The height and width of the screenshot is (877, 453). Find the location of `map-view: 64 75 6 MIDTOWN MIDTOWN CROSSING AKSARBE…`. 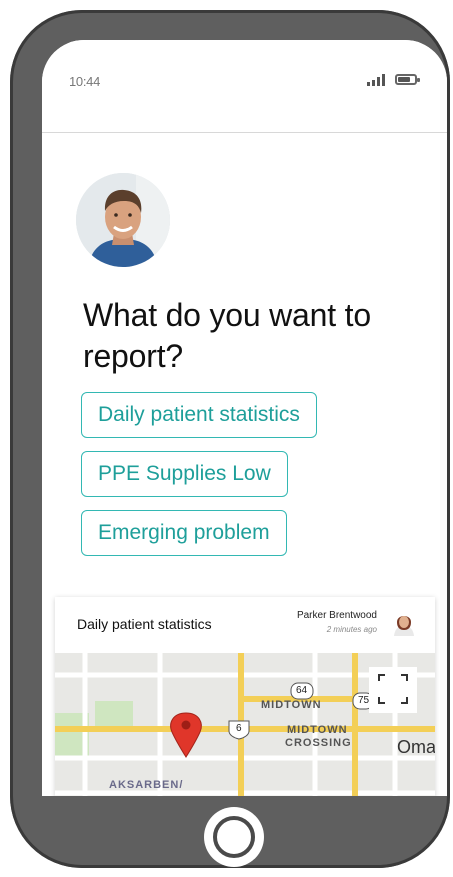

map-view: 64 75 6 MIDTOWN MIDTOWN CROSSING AKSARBE… is located at coordinates (245, 724).